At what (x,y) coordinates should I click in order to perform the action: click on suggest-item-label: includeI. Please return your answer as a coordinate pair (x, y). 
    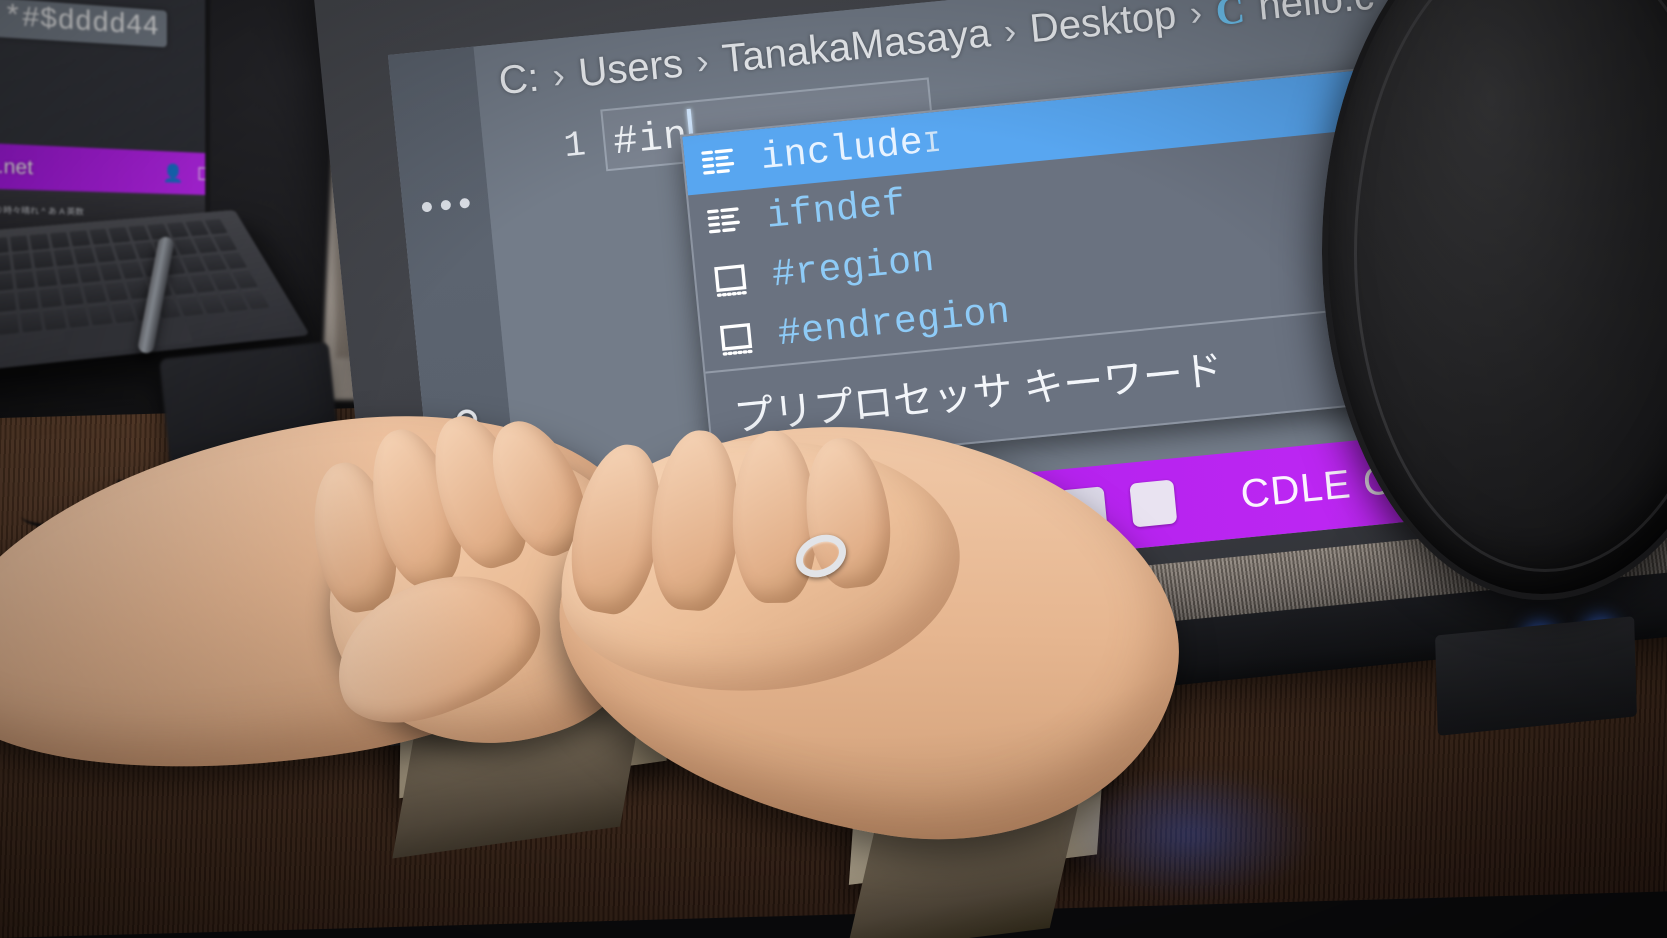
    Looking at the image, I should click on (851, 151).